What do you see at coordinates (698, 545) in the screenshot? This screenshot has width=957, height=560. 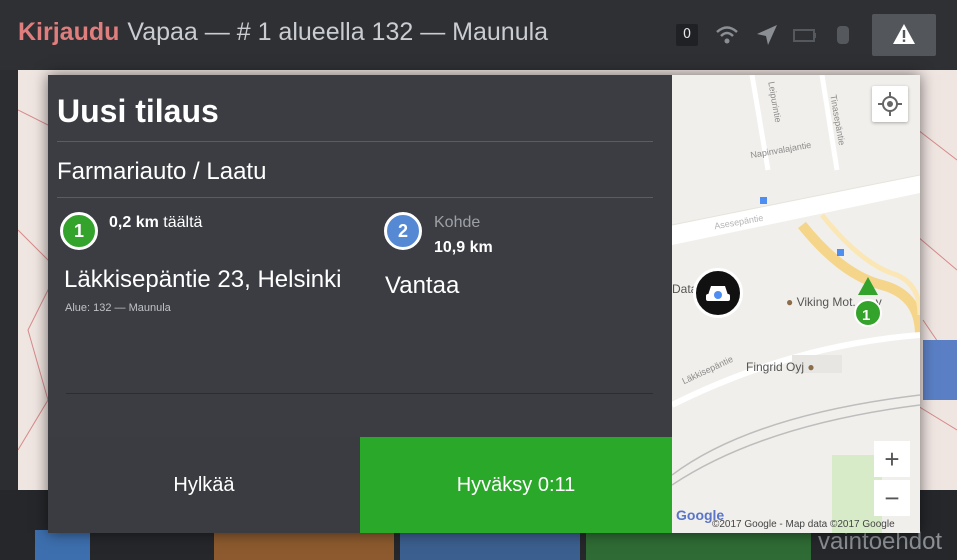 I see `bottom-tile-green` at bounding box center [698, 545].